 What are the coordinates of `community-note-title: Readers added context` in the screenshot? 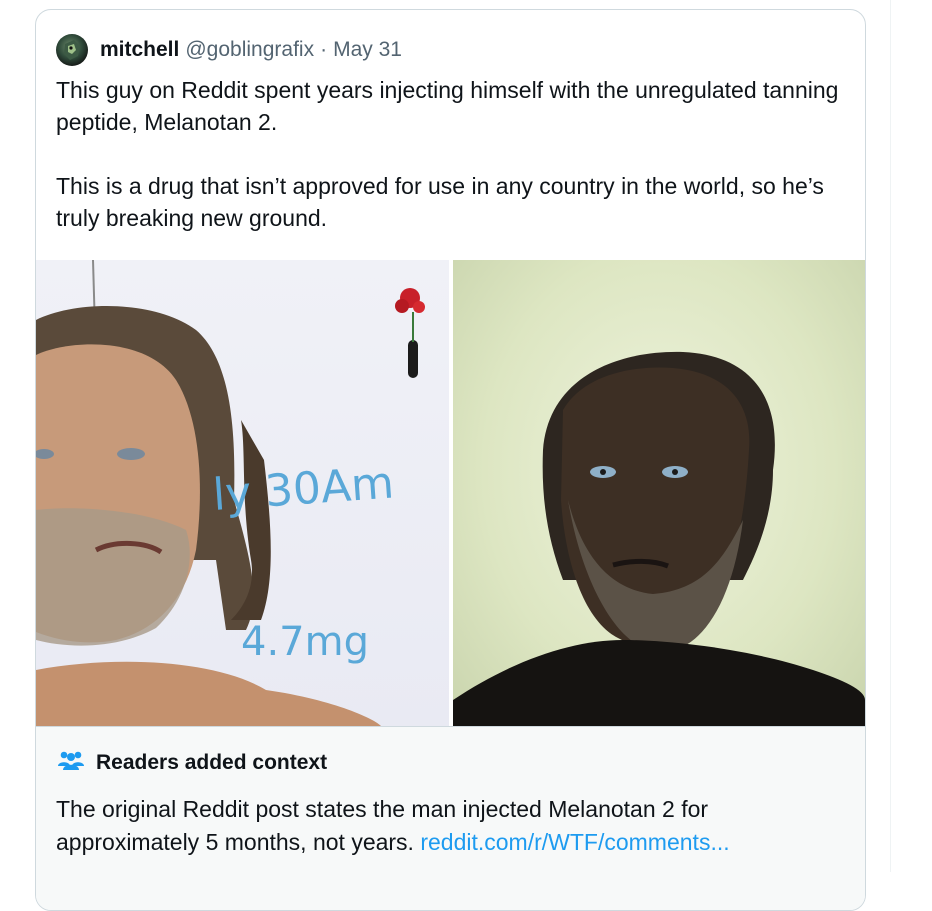 It's located at (212, 762).